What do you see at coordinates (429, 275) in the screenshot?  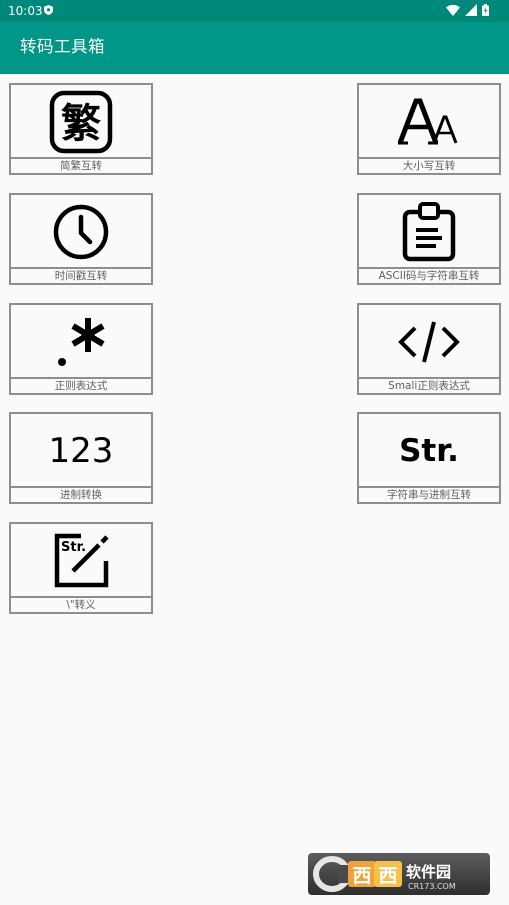 I see `tool-label: ASCII码与字符串互转` at bounding box center [429, 275].